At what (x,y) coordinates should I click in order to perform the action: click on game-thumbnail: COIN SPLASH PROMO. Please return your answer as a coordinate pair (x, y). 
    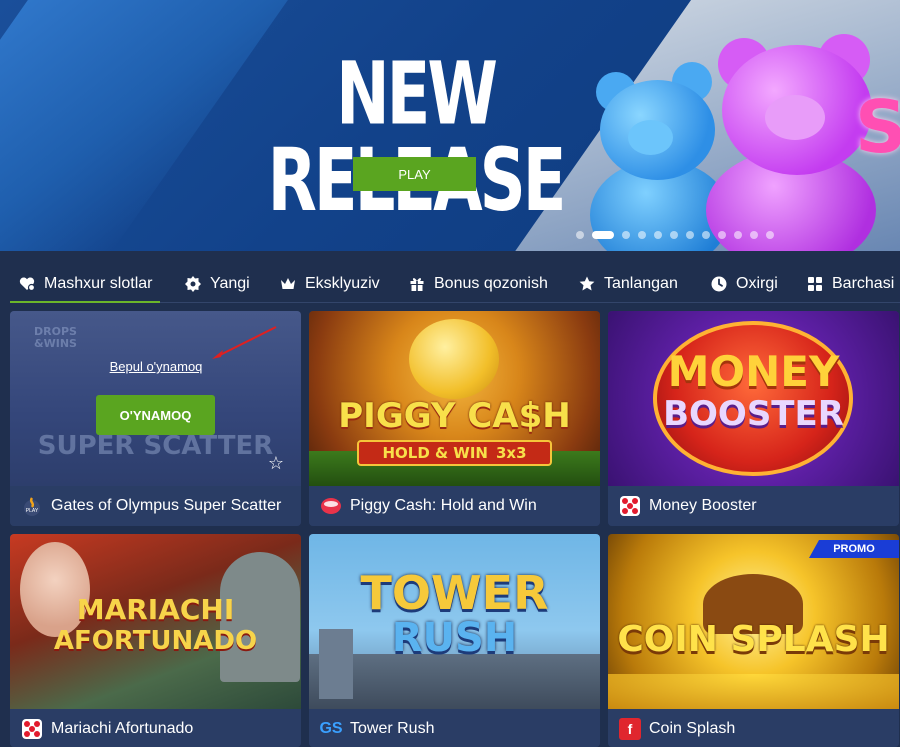
    Looking at the image, I should click on (753, 621).